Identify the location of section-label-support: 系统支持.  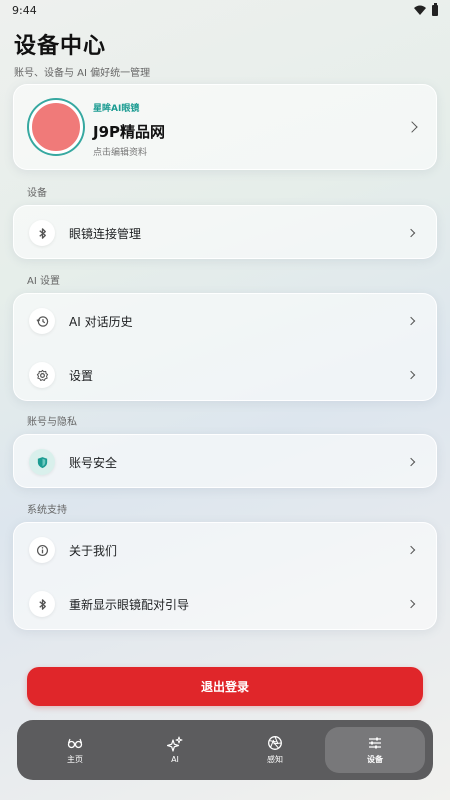
(47, 510).